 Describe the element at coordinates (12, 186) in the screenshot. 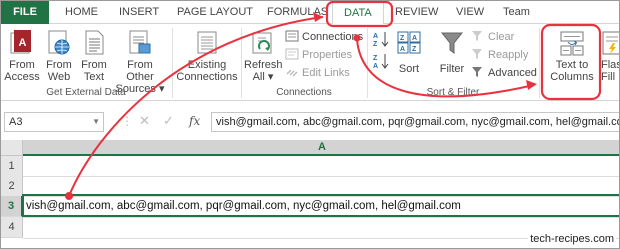

I see `row-header-2: 2` at that location.